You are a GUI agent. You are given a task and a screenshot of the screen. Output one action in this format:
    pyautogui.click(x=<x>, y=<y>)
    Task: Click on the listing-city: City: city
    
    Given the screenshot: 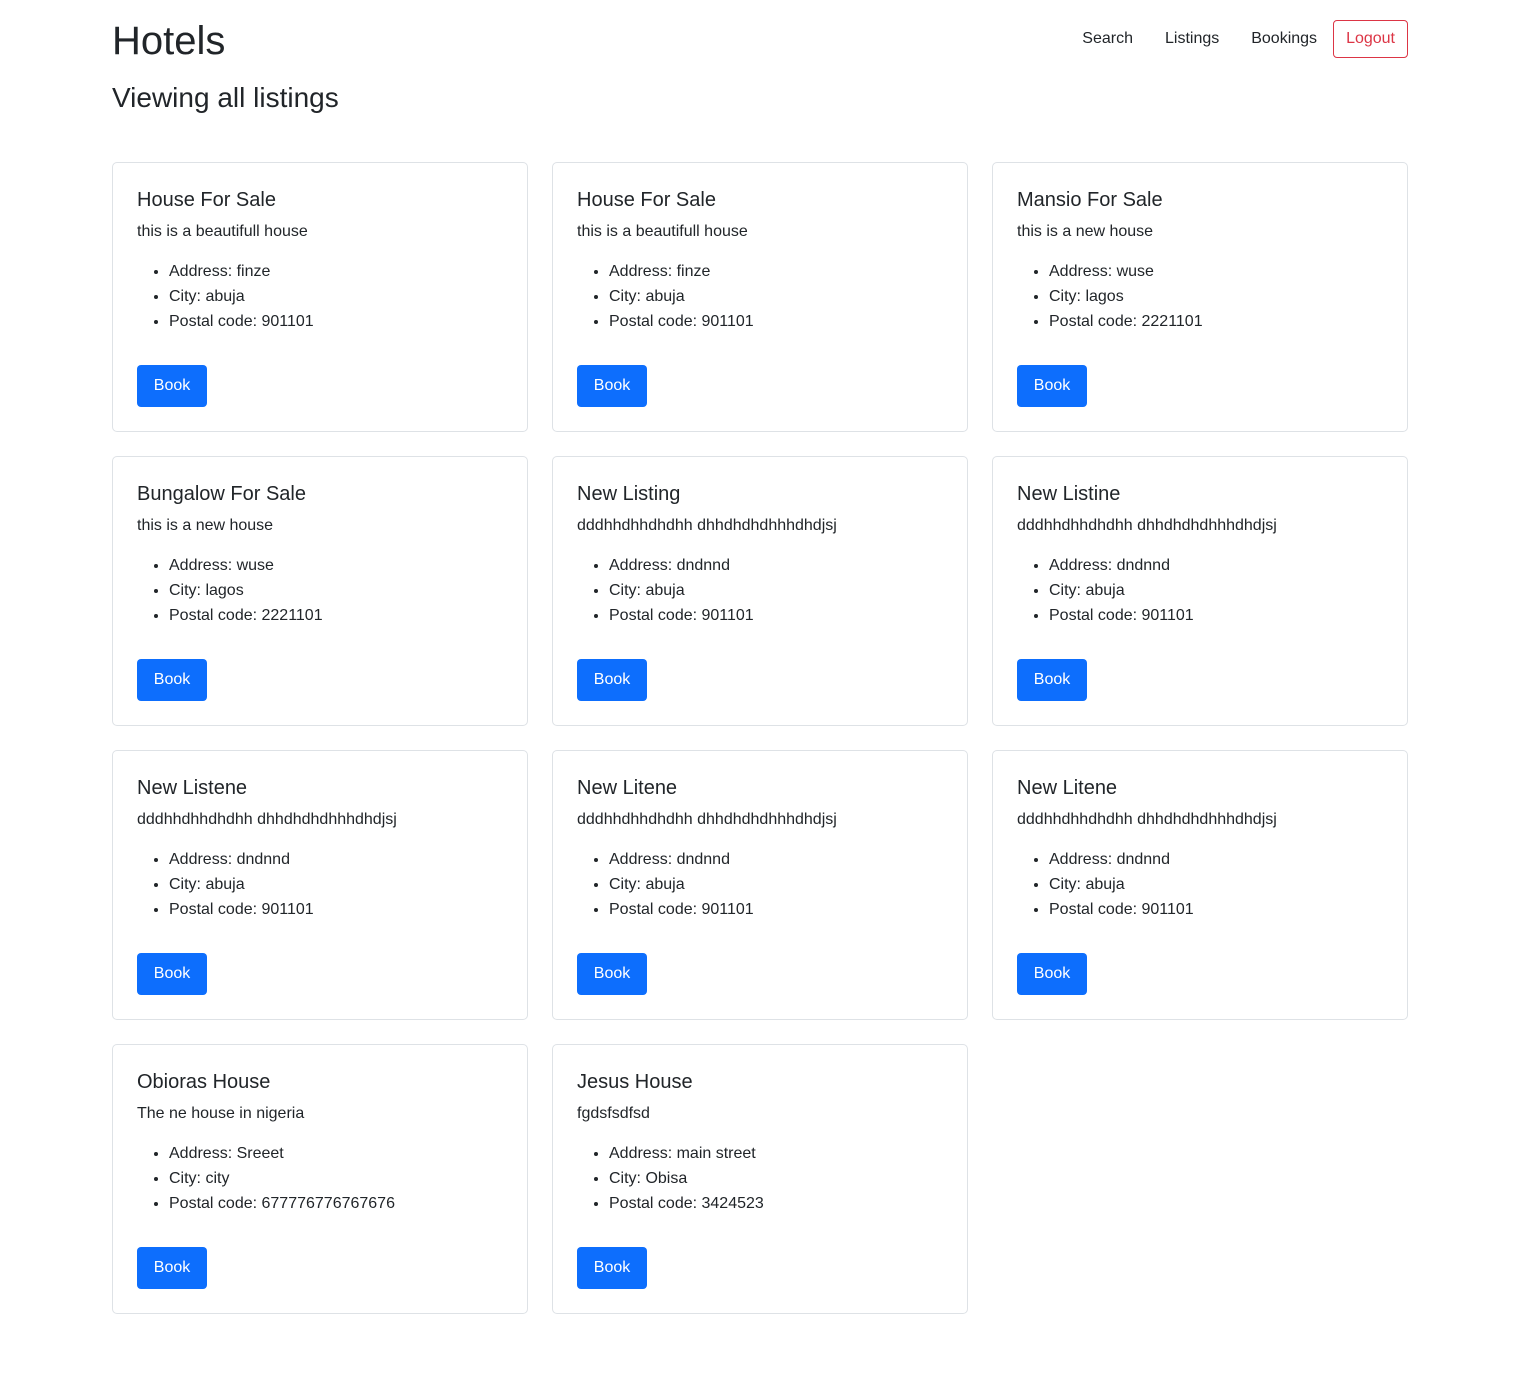 What is the action you would take?
    pyautogui.click(x=336, y=1178)
    